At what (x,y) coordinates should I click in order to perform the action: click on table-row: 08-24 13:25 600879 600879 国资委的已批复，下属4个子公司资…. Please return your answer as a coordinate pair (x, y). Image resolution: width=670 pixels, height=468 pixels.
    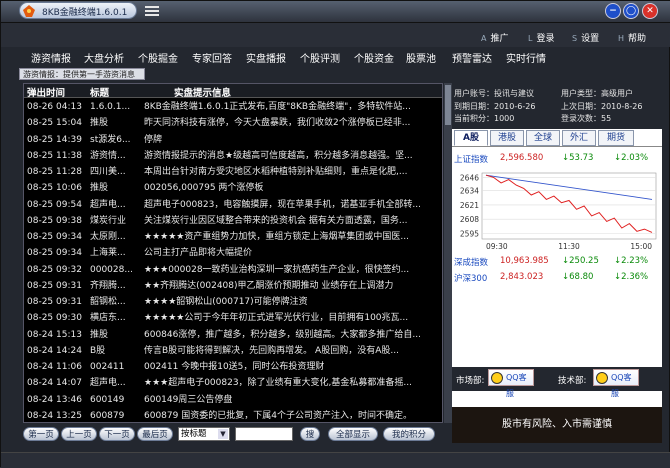
    Looking at the image, I should click on (233, 416).